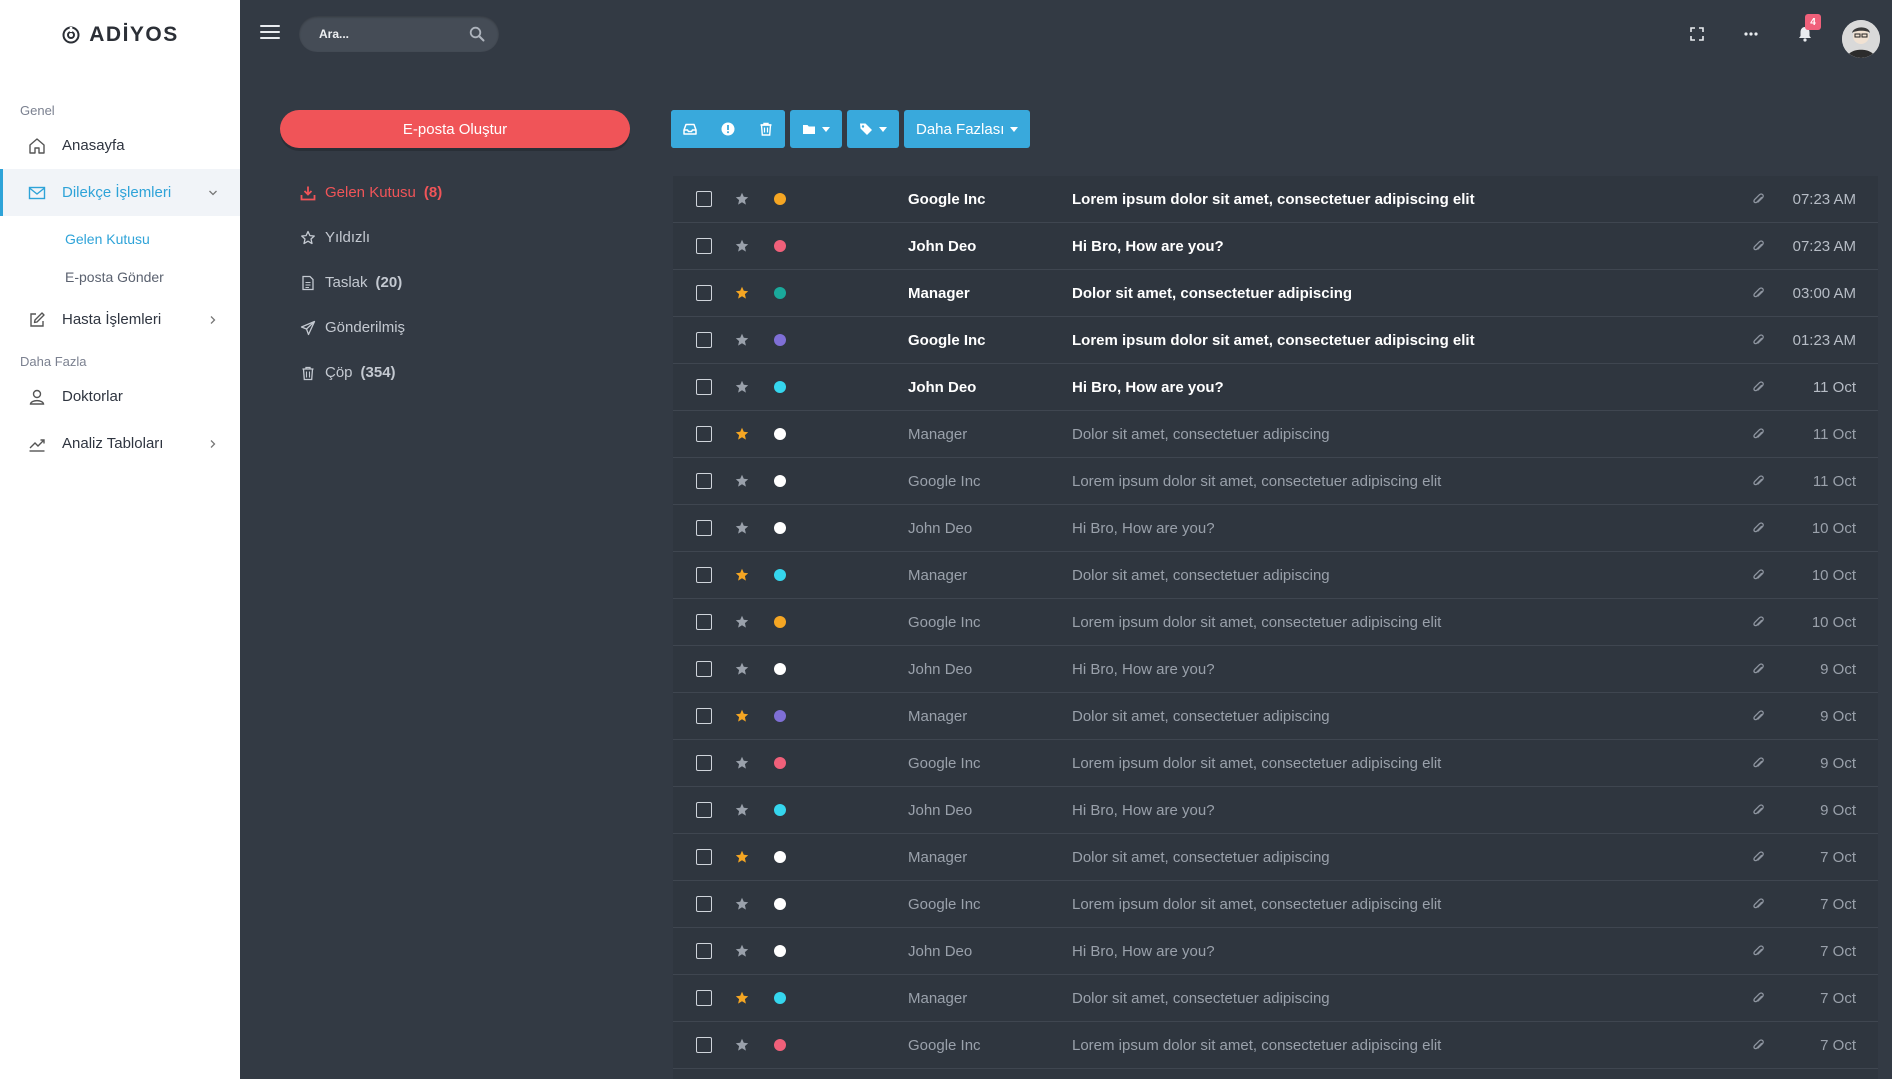  Describe the element at coordinates (1201, 998) in the screenshot. I see `mail-subject: Dolor sit amet, consectetuer adipiscing` at that location.